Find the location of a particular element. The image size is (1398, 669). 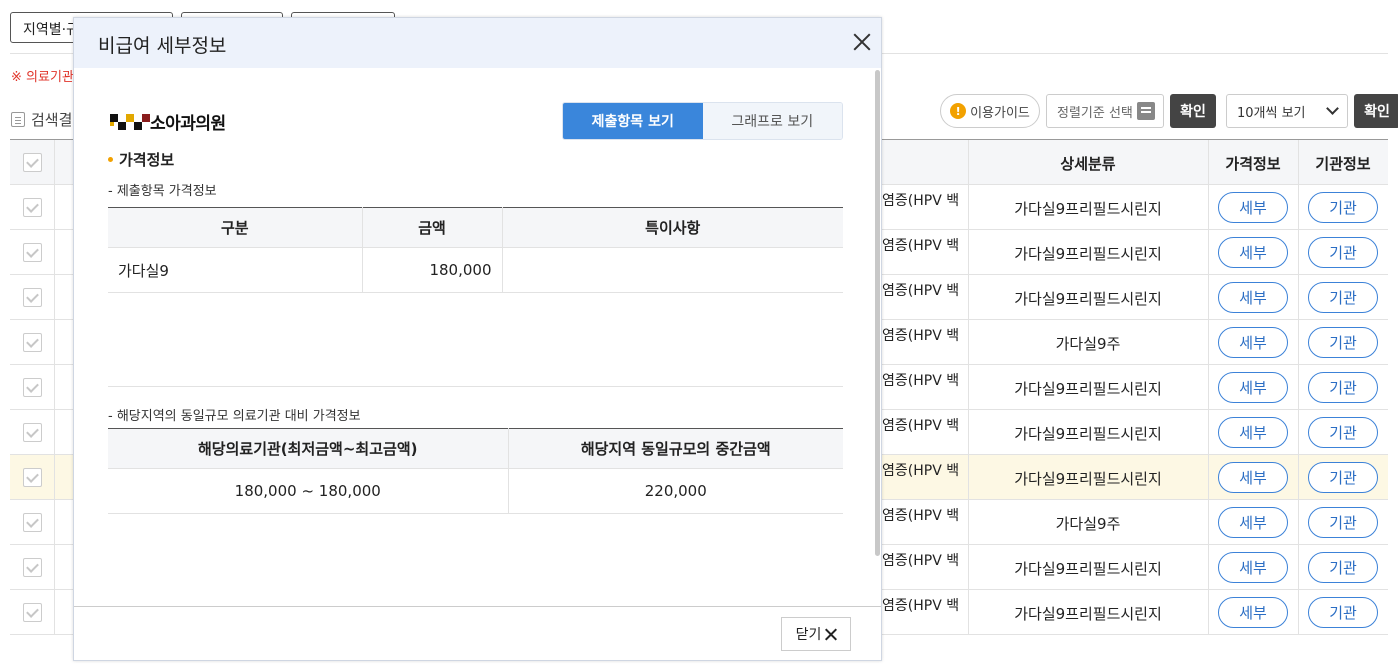

notice-text: ※ 의료기관 is located at coordinates (42, 77).